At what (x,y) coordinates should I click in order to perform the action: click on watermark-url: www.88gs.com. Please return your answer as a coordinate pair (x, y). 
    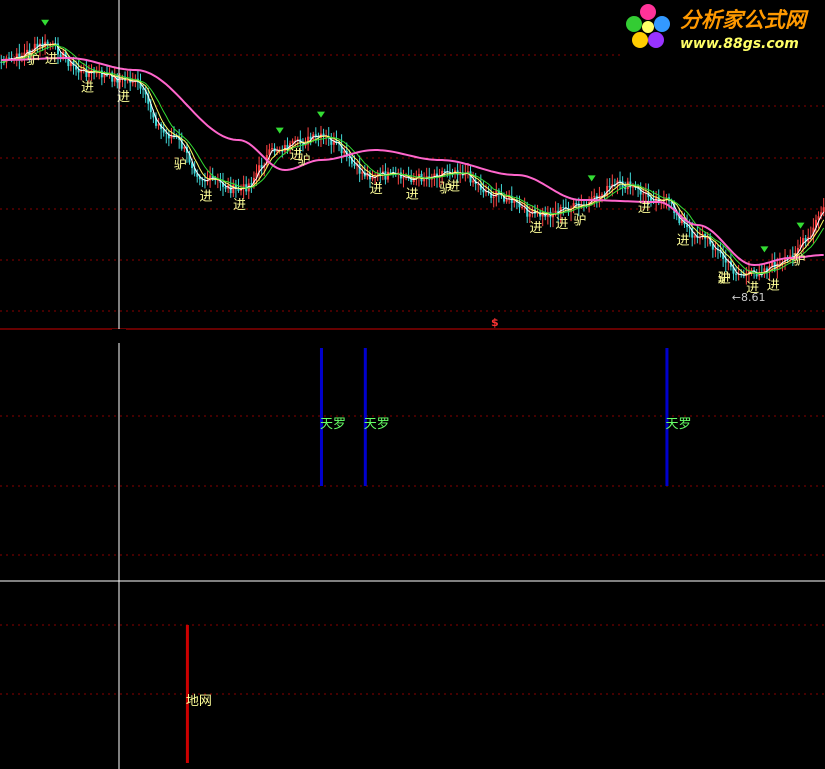
    Looking at the image, I should click on (739, 44).